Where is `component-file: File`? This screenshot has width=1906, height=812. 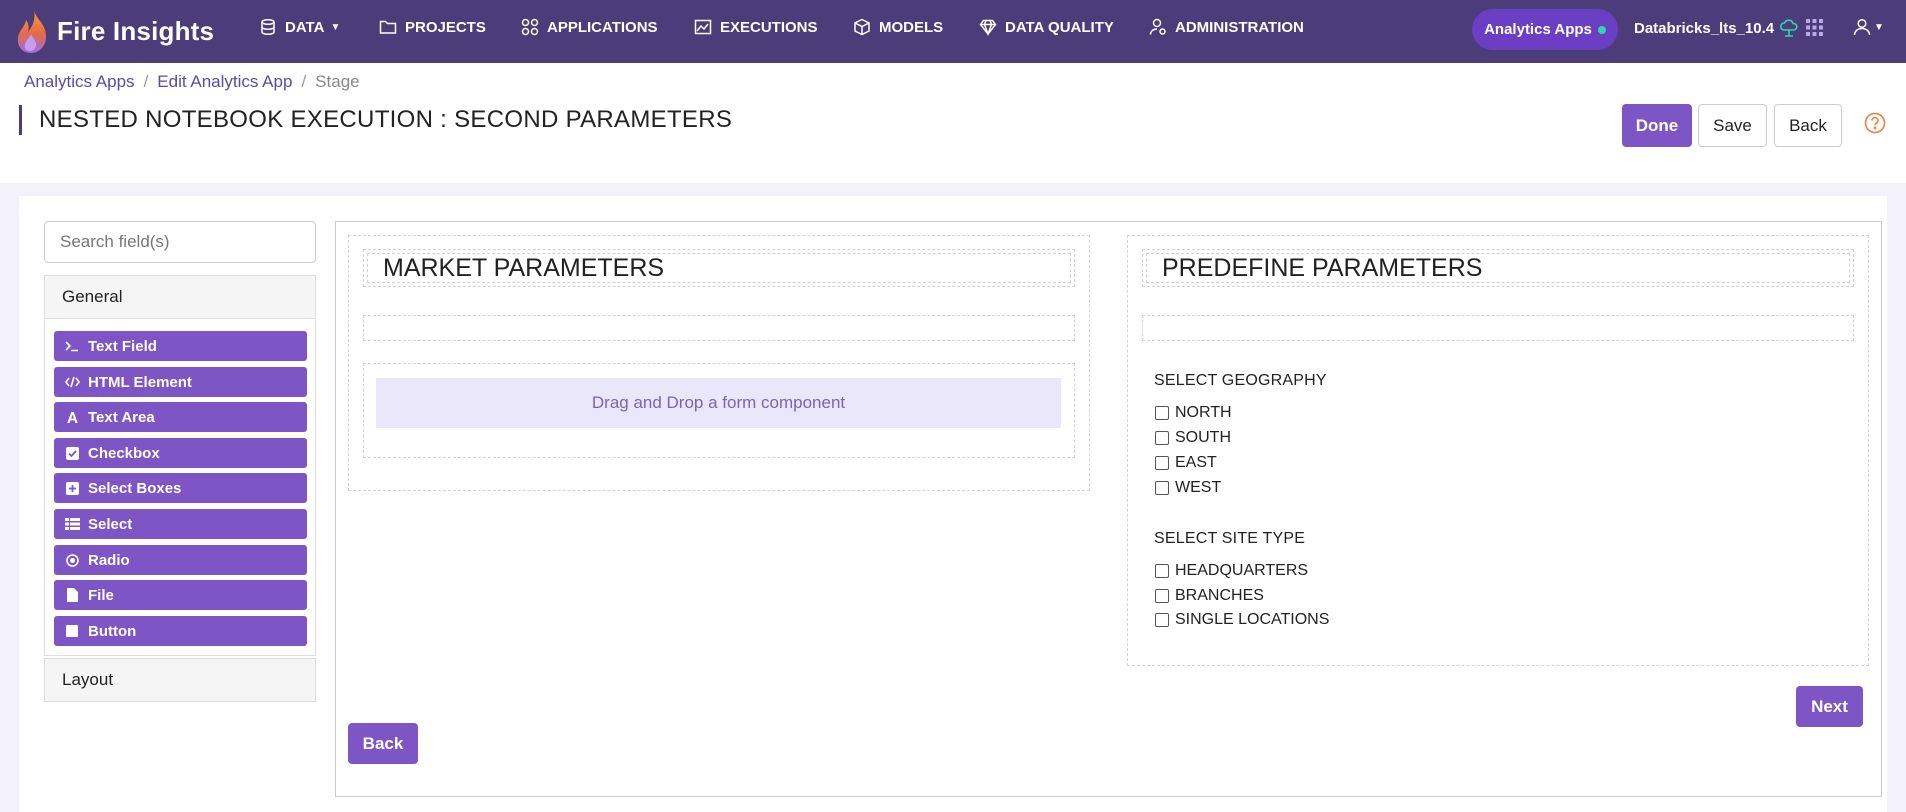 component-file: File is located at coordinates (180, 595).